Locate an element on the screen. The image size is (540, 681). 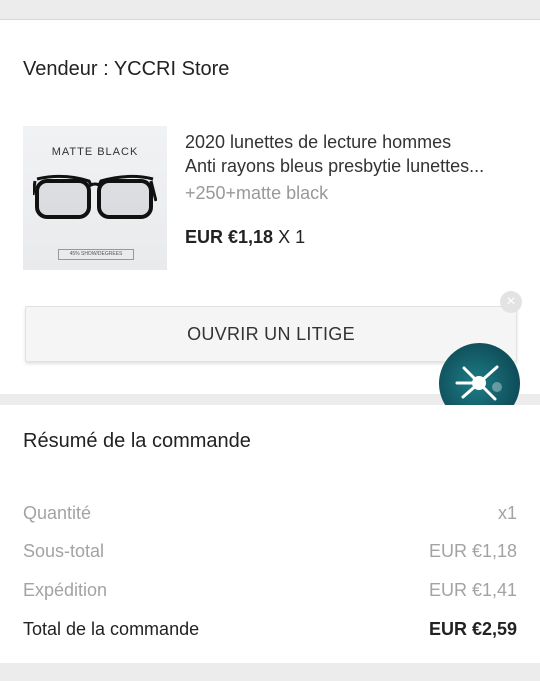
open-dispute-button: OUVRIR UN LITIGE is located at coordinates (271, 334).